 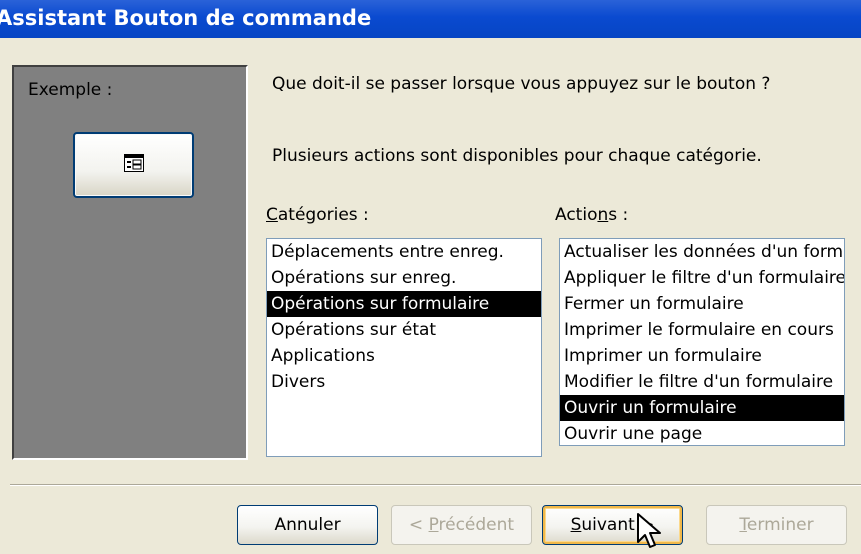 I want to click on action-list-item: Ouvrir une page, so click(x=702, y=433).